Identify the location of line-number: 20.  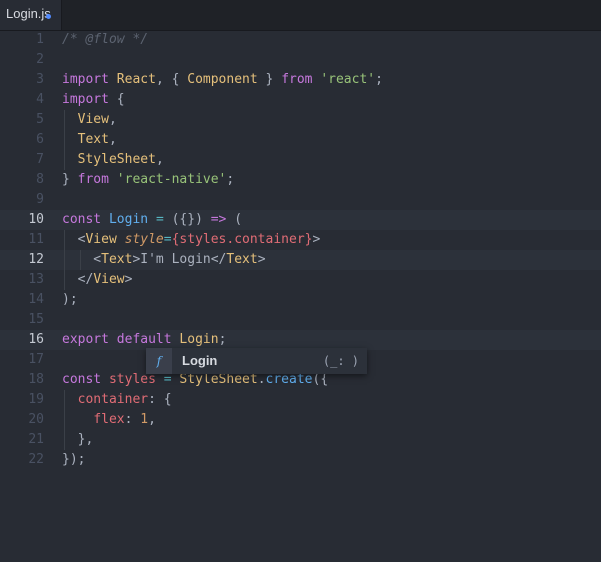
(36, 419).